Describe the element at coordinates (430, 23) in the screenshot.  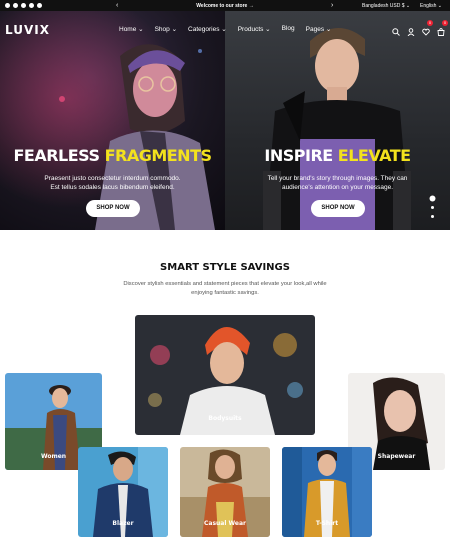
I see `wishlist-count-badge: 0` at that location.